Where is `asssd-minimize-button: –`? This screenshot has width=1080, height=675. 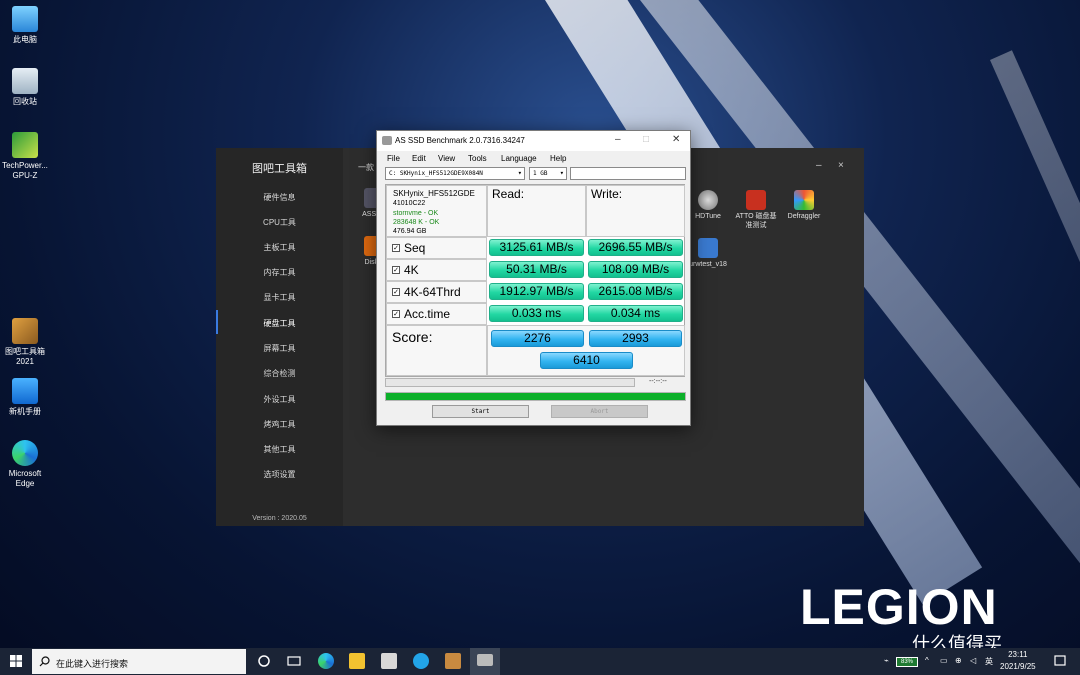
asssd-minimize-button: – is located at coordinates (618, 139).